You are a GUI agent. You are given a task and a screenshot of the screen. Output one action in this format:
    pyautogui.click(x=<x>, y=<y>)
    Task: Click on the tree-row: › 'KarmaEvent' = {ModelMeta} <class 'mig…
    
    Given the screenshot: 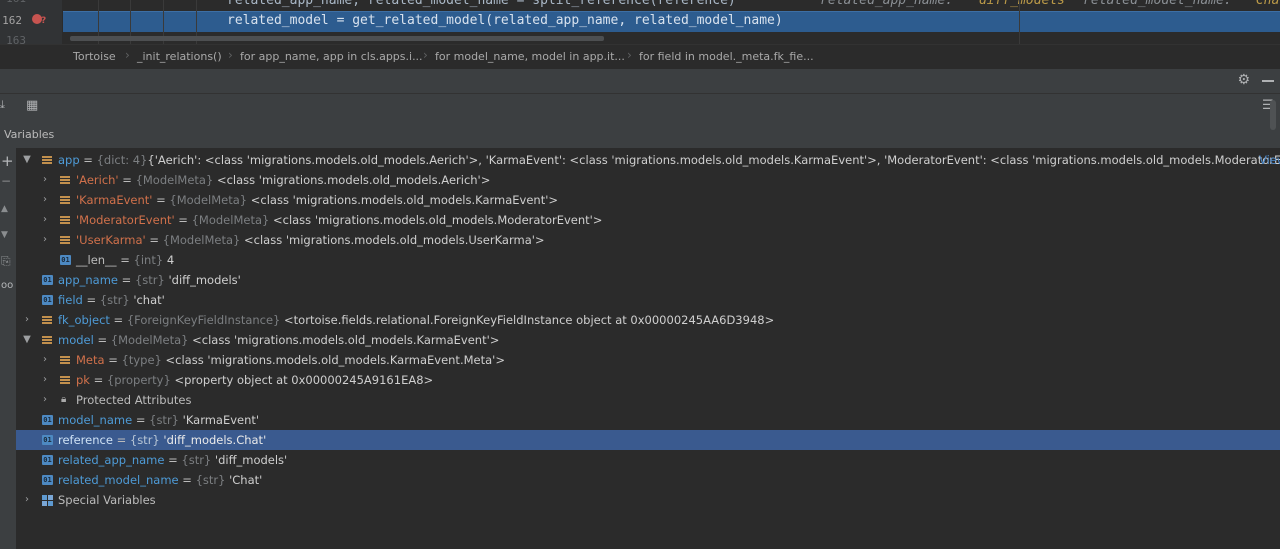 What is the action you would take?
    pyautogui.click(x=648, y=200)
    